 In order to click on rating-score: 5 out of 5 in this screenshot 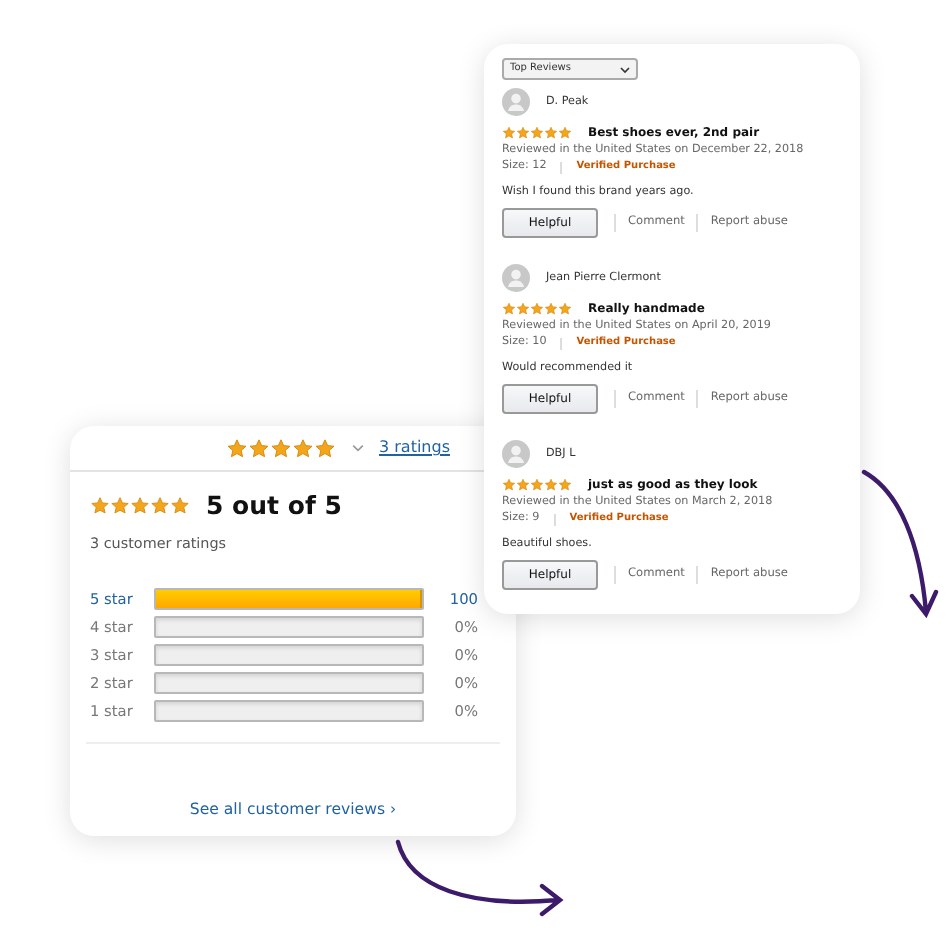, I will do `click(274, 506)`.